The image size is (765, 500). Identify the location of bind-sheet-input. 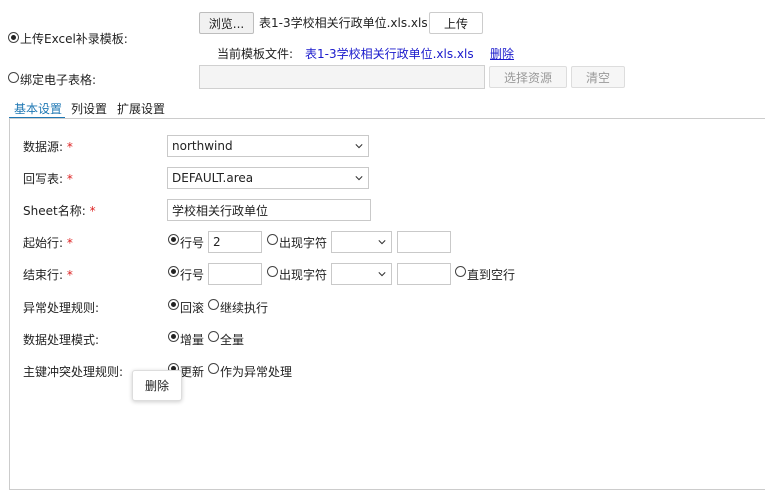
(342, 77).